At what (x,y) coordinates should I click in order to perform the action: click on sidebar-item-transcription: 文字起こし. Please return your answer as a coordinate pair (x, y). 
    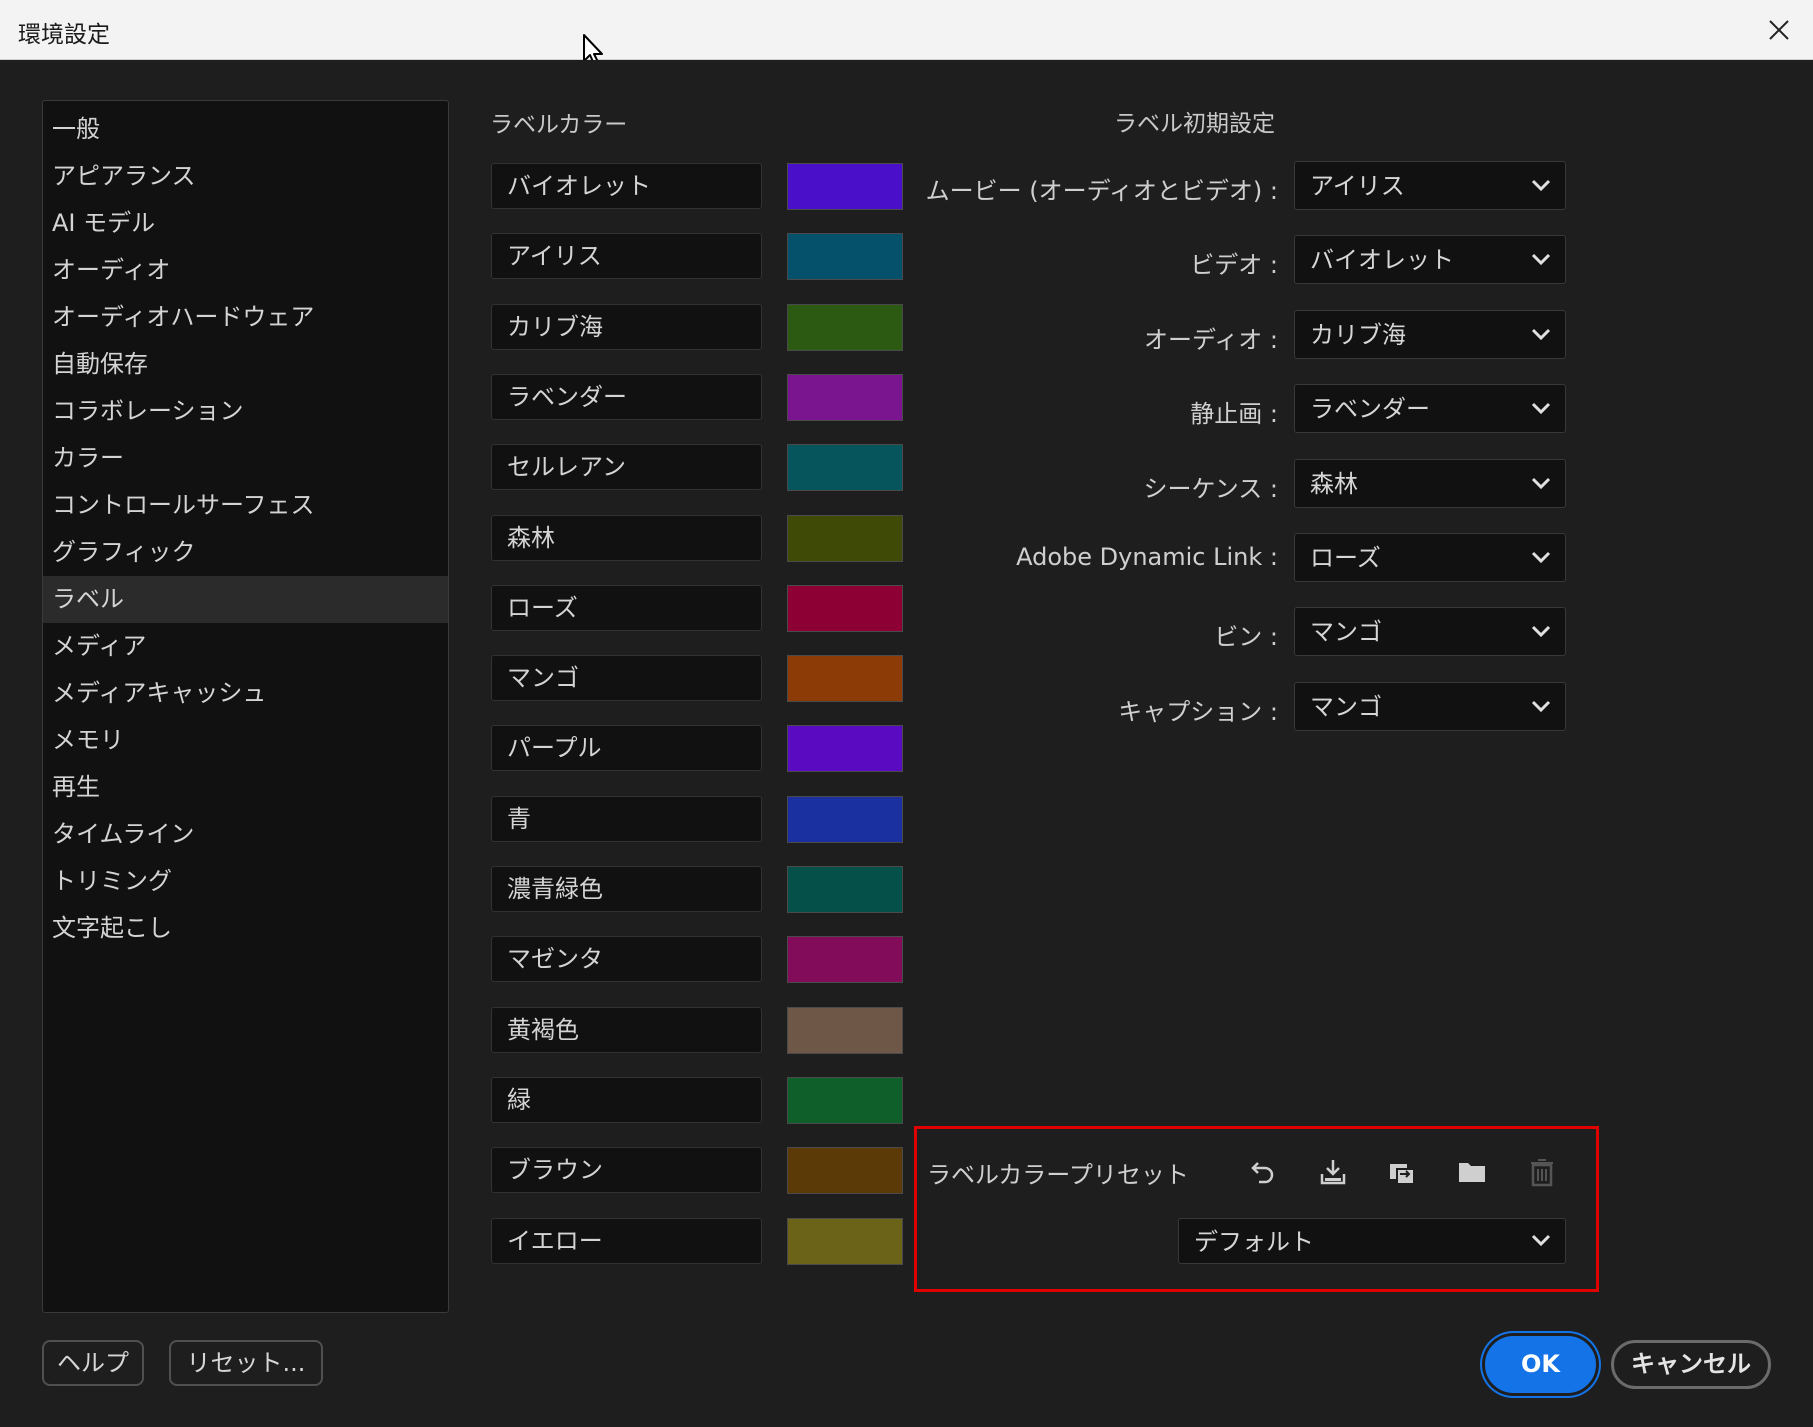
    Looking at the image, I should click on (245, 928).